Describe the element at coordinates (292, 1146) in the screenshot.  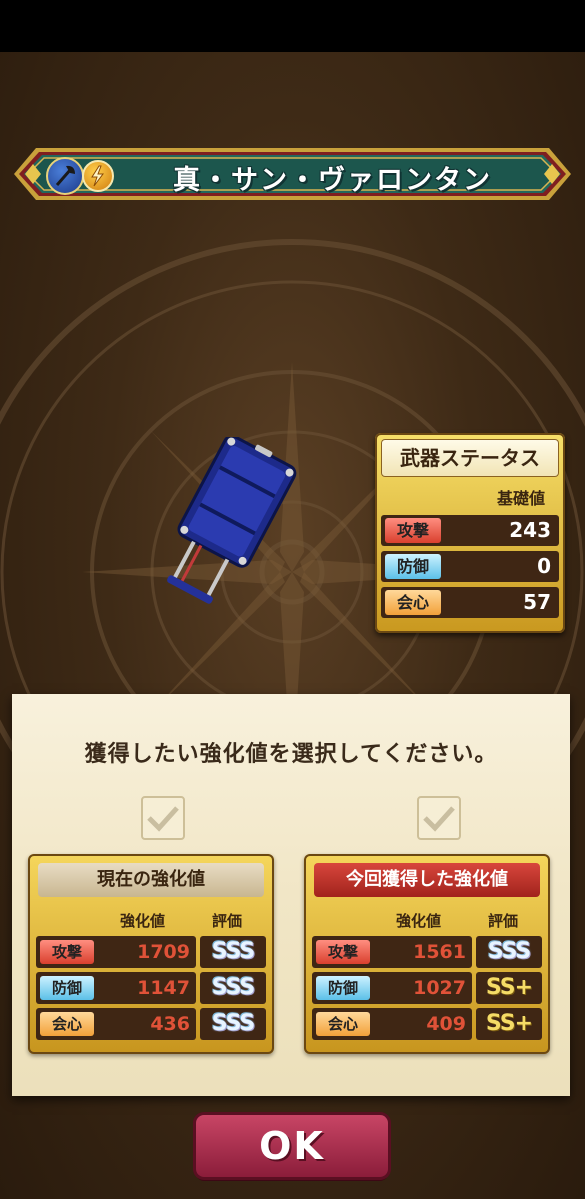
I see `ok-button: OK` at that location.